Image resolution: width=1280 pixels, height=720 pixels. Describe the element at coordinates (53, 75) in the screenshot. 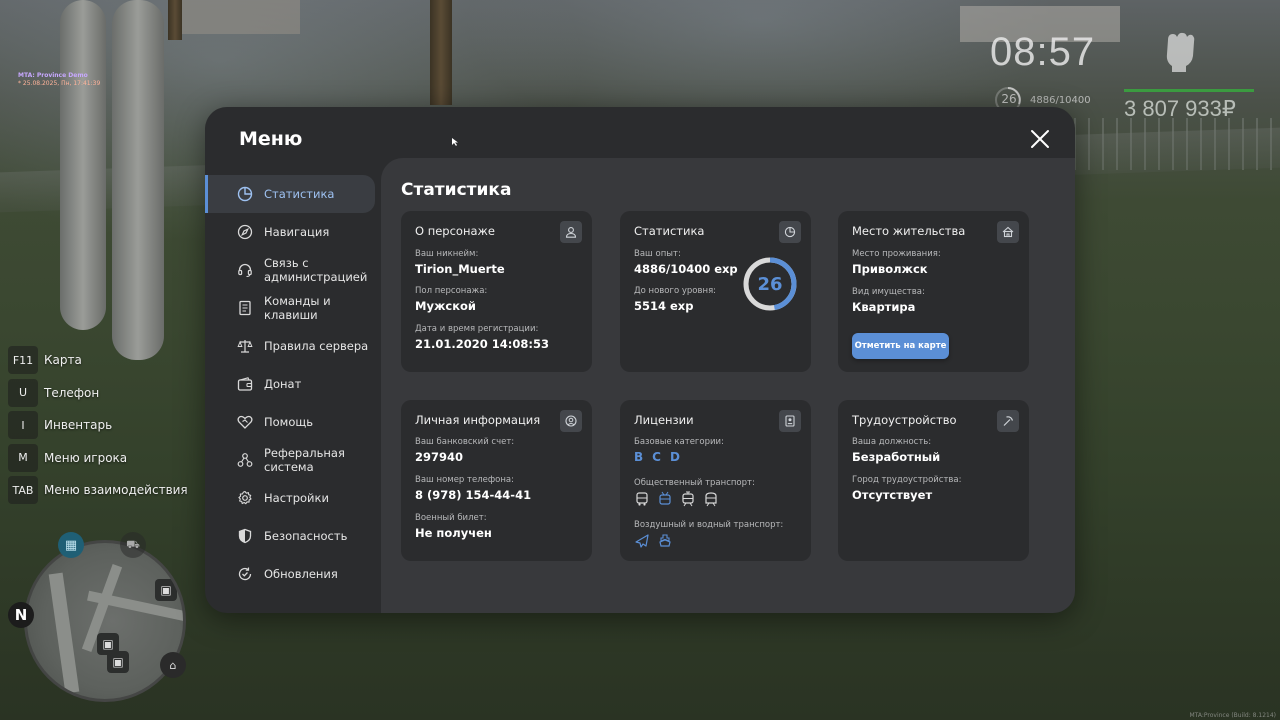

I see `debug-server: MTA: Province Demo` at that location.